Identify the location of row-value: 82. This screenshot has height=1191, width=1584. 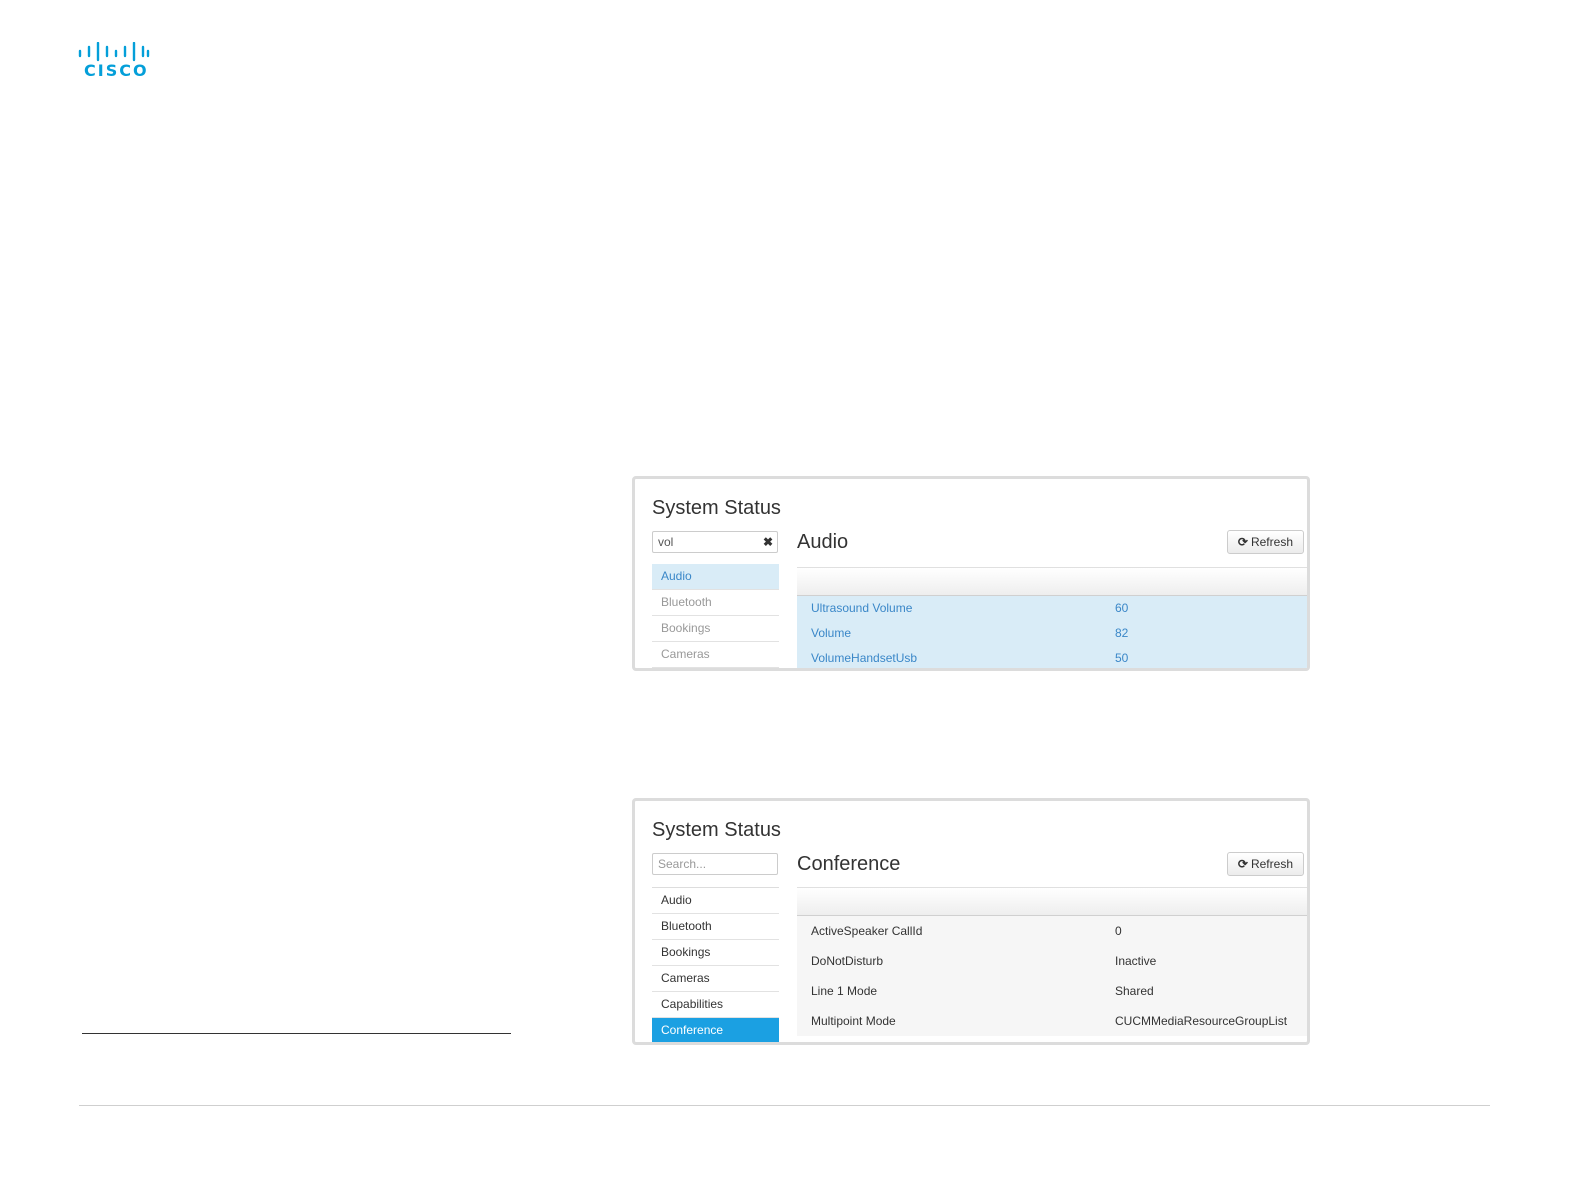
(1122, 633).